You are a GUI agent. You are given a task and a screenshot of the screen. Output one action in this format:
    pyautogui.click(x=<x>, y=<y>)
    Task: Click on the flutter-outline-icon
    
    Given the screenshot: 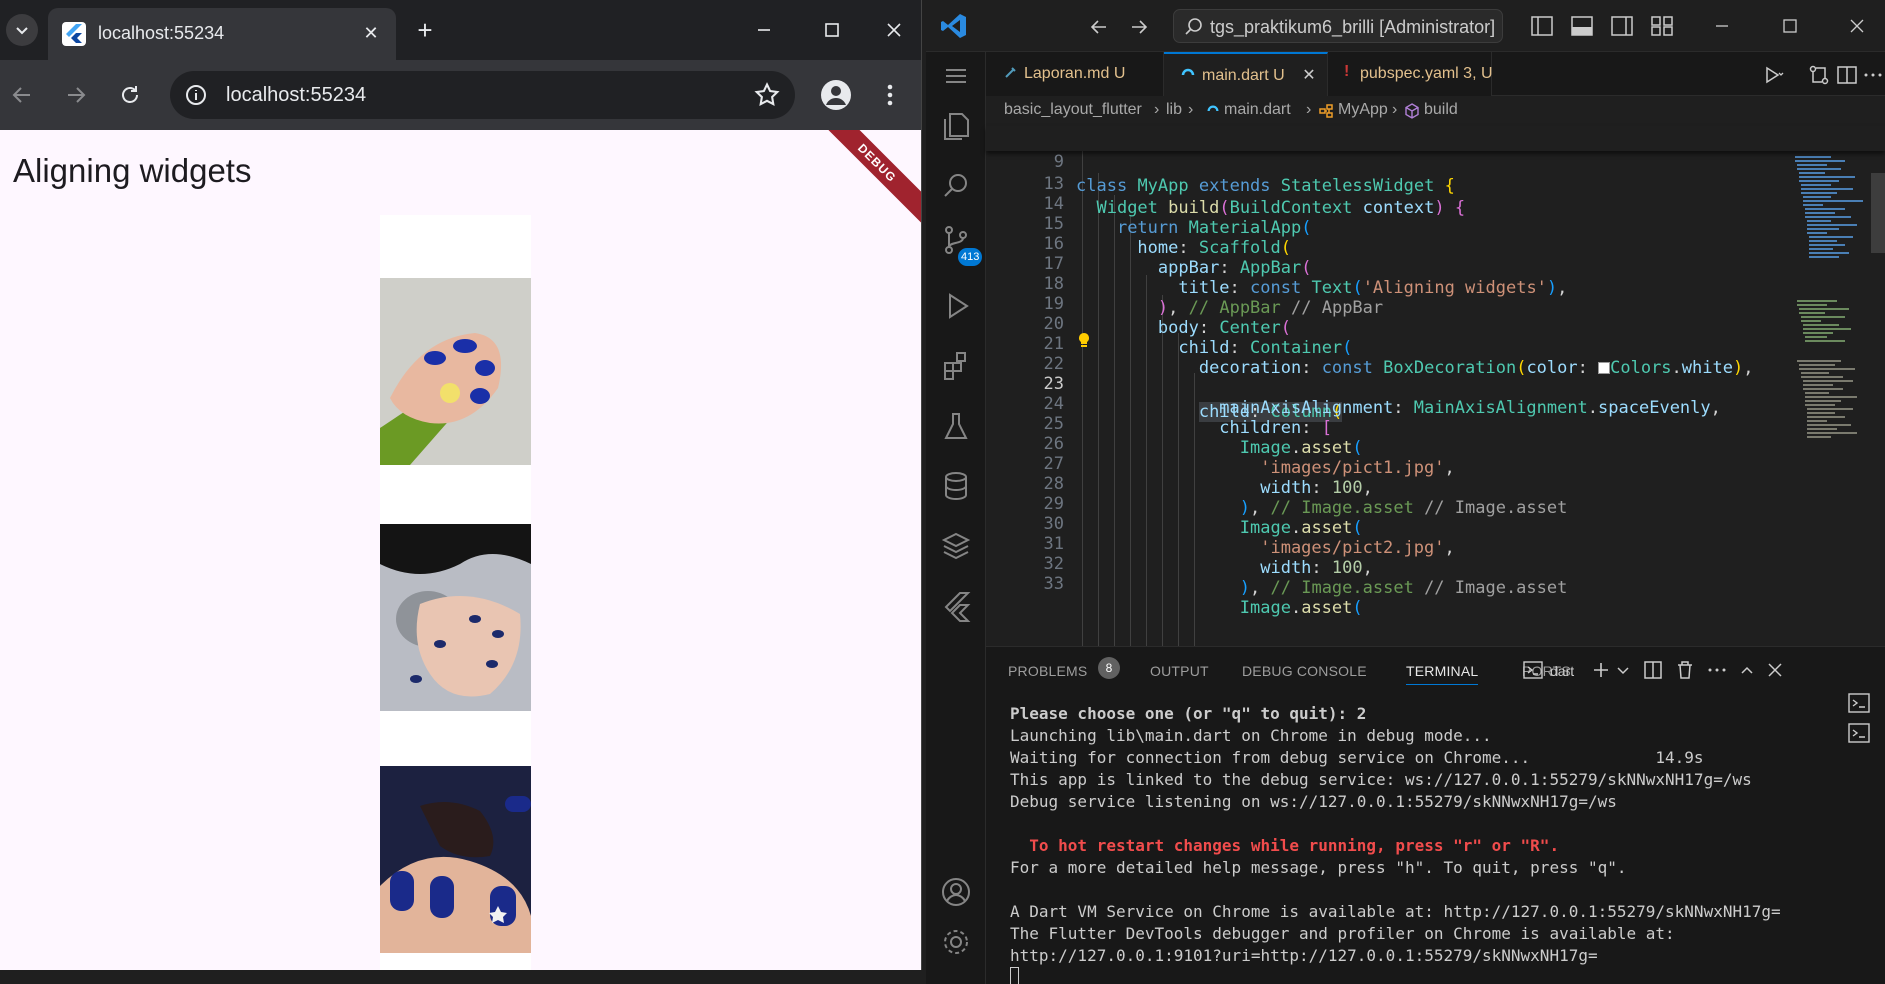 What is the action you would take?
    pyautogui.click(x=956, y=606)
    